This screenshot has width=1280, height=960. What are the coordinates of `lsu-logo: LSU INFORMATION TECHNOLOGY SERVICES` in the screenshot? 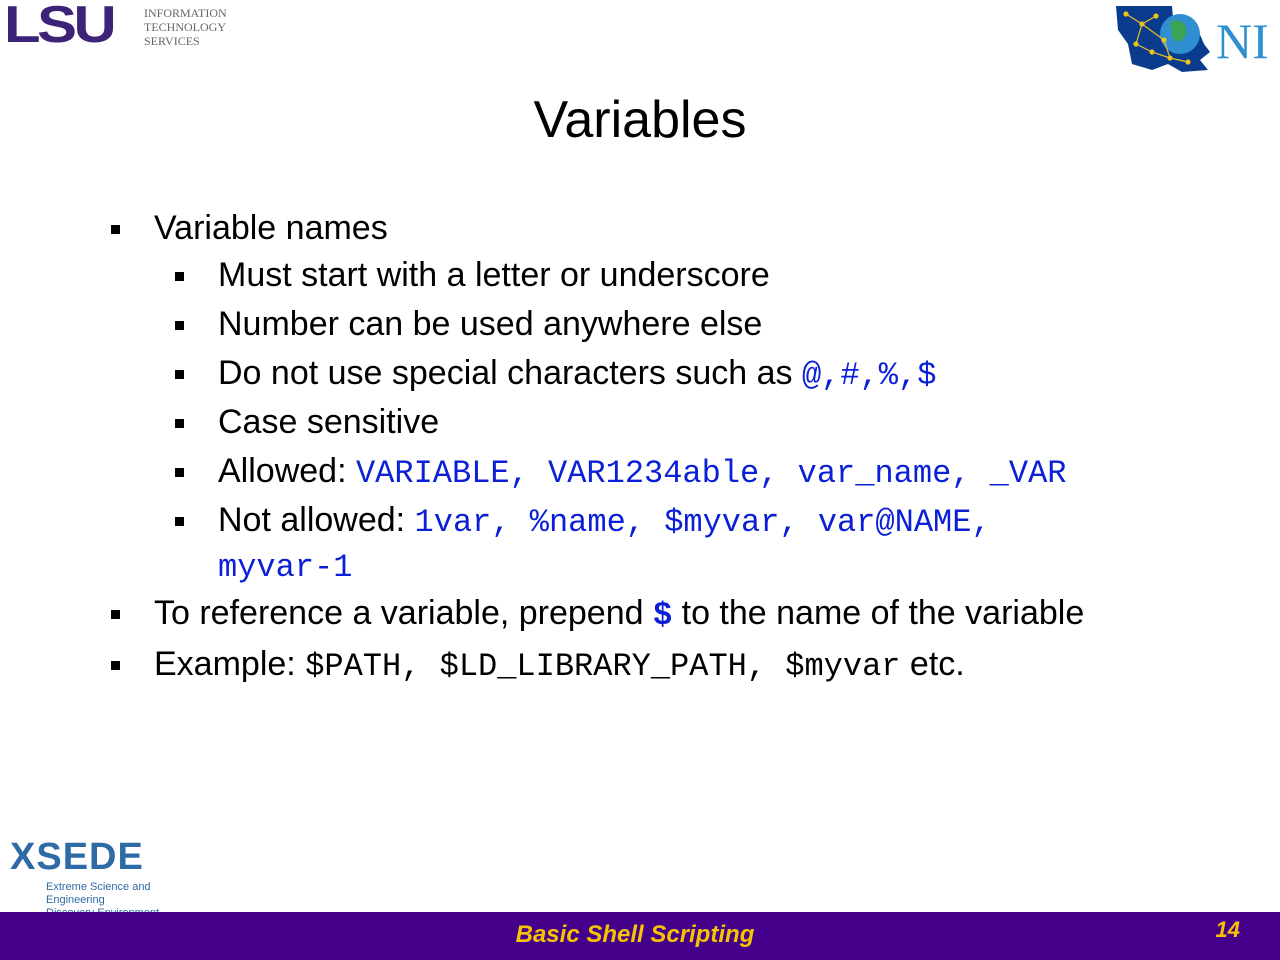 It's located at (115, 26).